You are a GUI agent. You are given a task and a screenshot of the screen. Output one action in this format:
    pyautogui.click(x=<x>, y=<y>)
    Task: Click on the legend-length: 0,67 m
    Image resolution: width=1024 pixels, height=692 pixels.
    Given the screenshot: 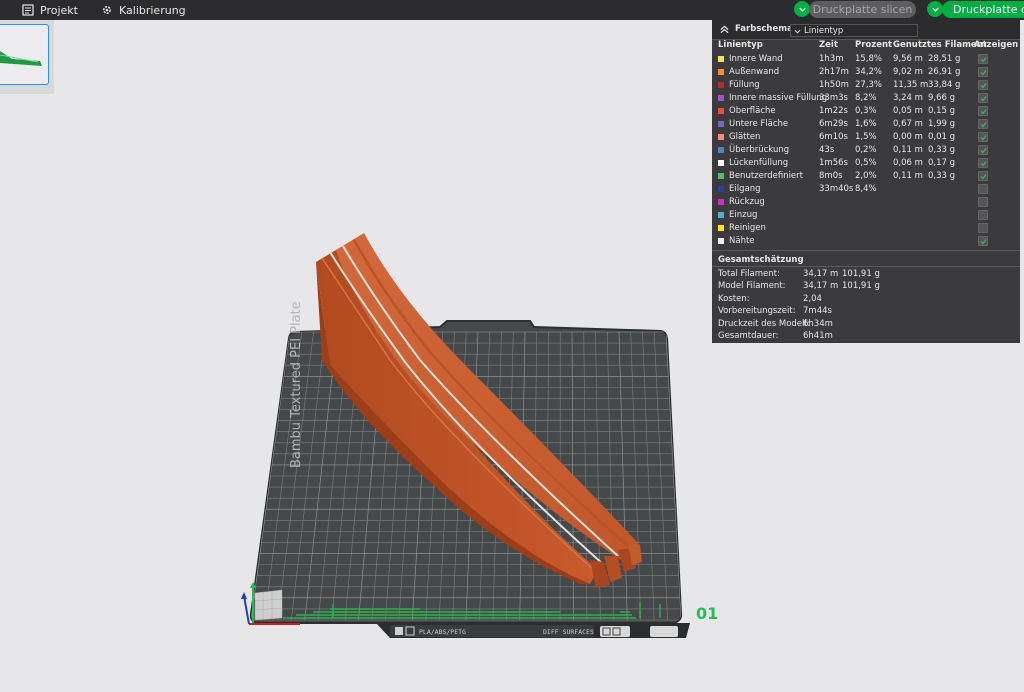 What is the action you would take?
    pyautogui.click(x=908, y=124)
    